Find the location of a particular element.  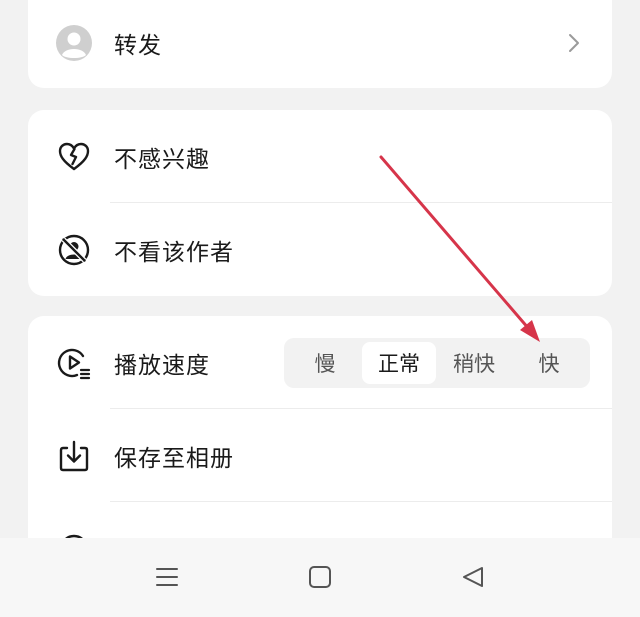

hide-author-row: 不看该作者 is located at coordinates (320, 249).